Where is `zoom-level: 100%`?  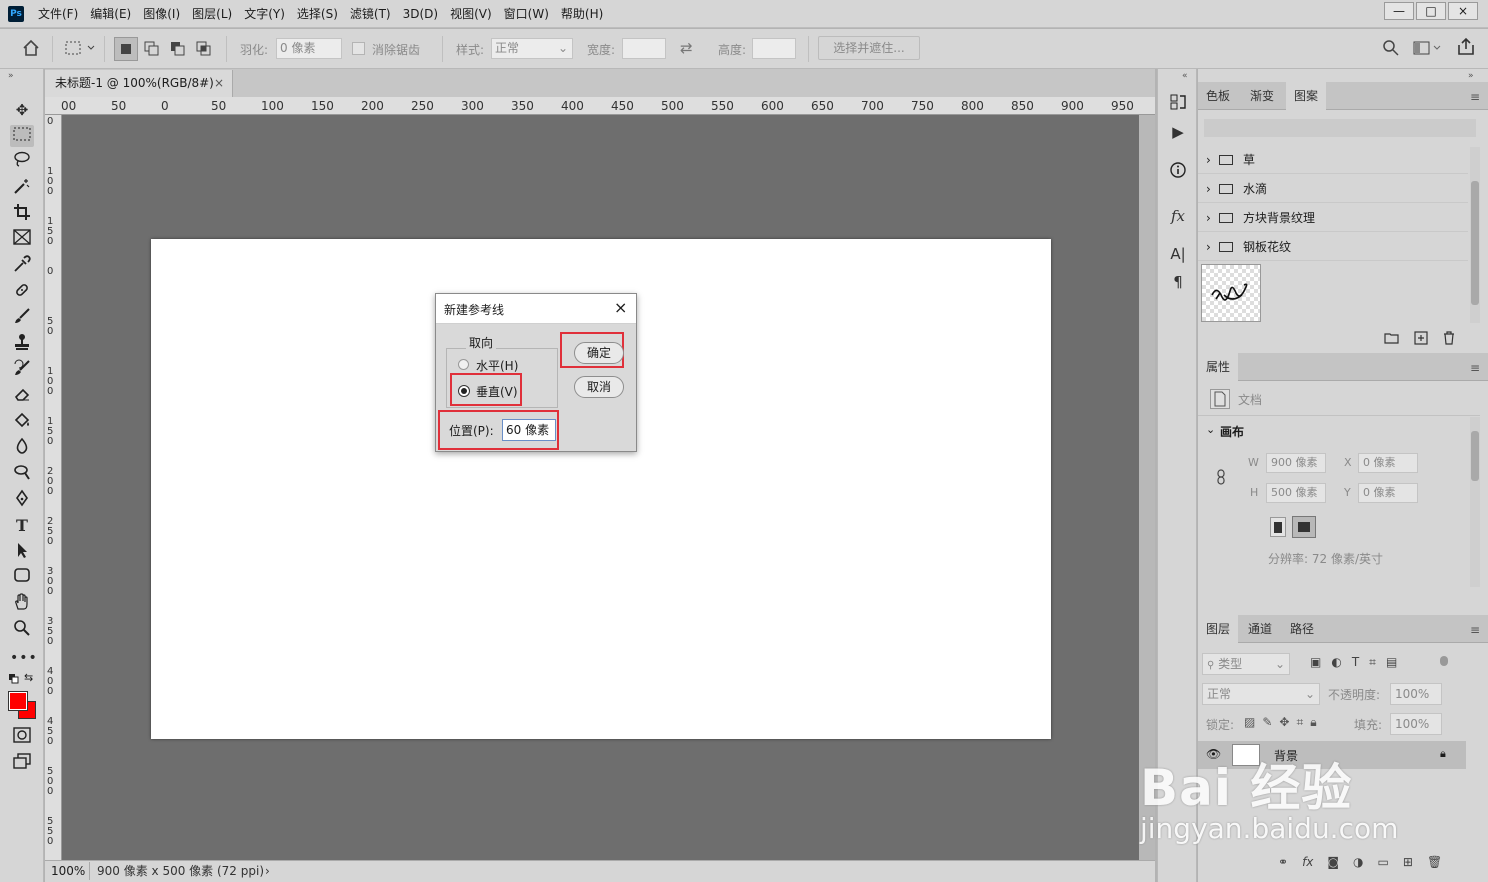 zoom-level: 100% is located at coordinates (68, 871).